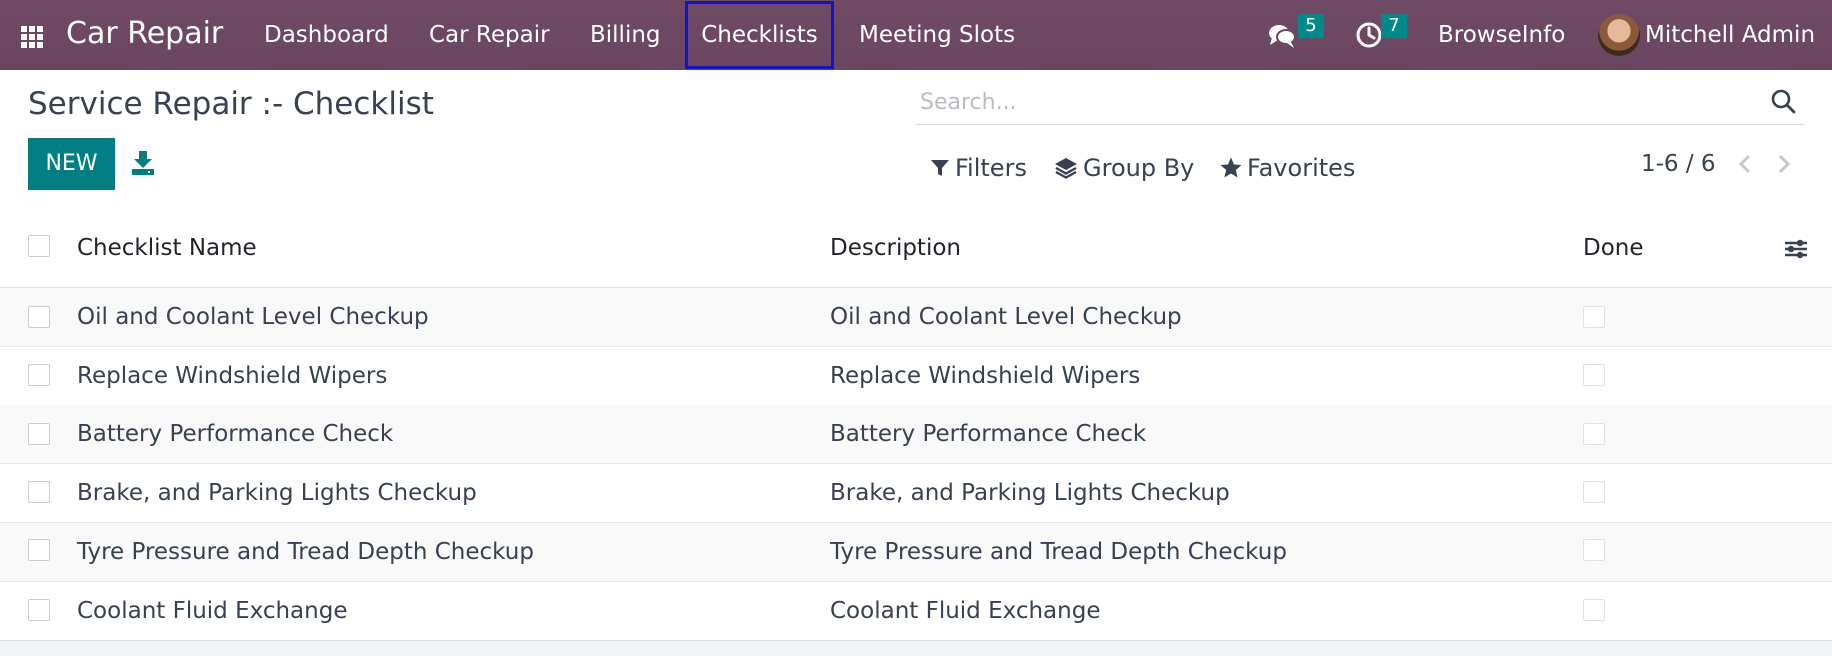 Image resolution: width=1832 pixels, height=656 pixels. I want to click on description-cell: Brake, and Parking Lights Checkup, so click(1030, 493).